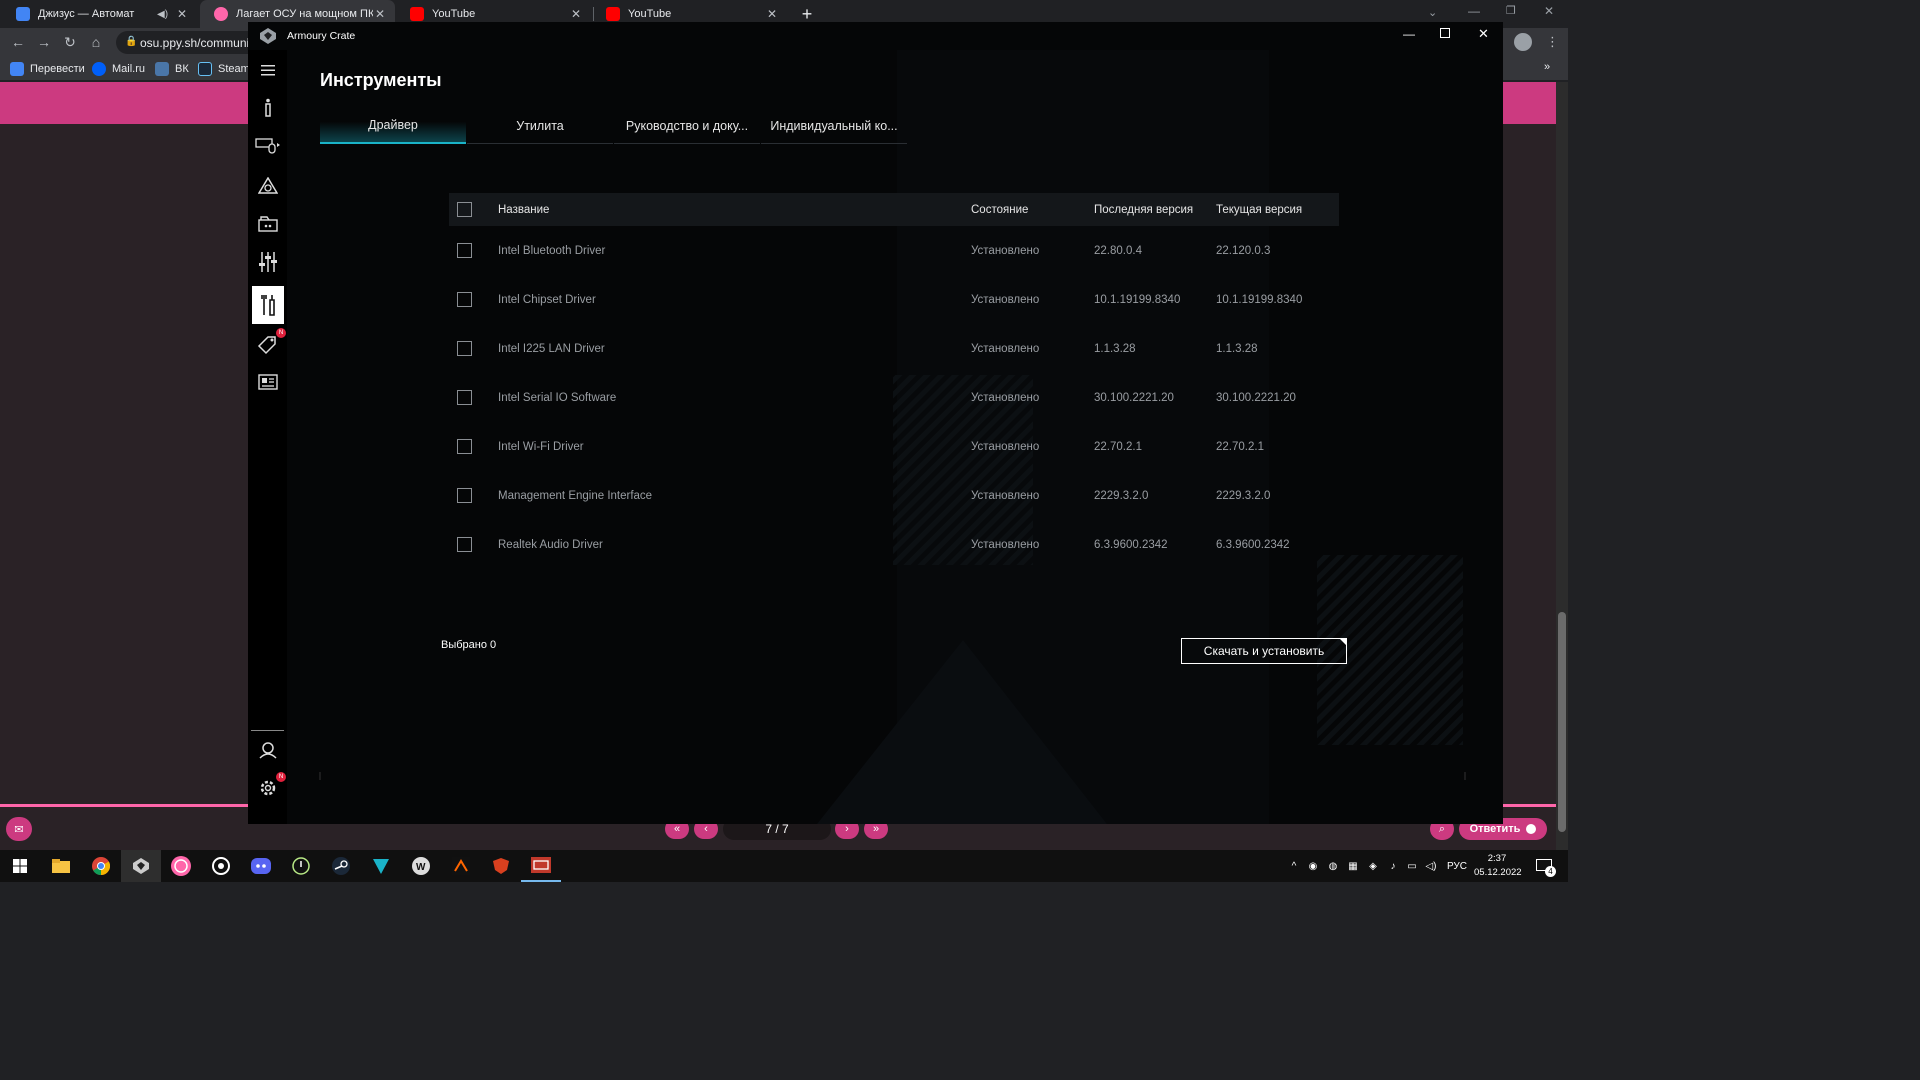 The width and height of the screenshot is (1920, 1080). I want to click on armoury-crate-icon, so click(141, 866).